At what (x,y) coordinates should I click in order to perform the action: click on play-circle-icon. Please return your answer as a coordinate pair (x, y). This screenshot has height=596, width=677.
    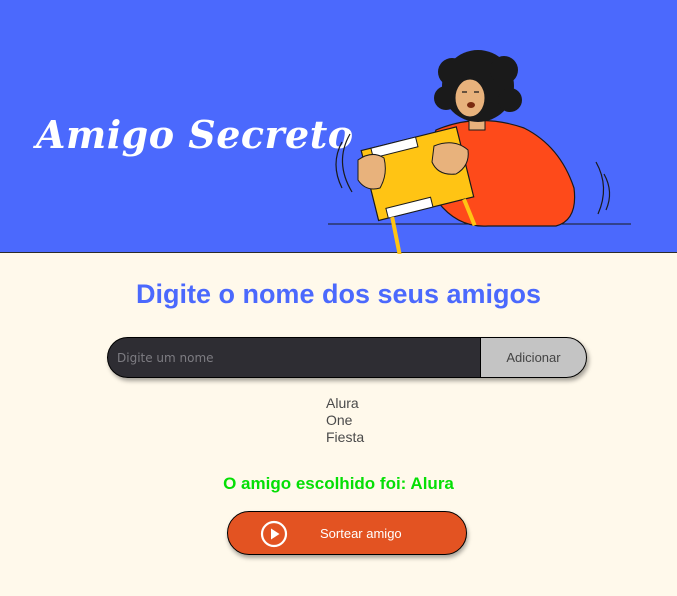
    Looking at the image, I should click on (274, 534).